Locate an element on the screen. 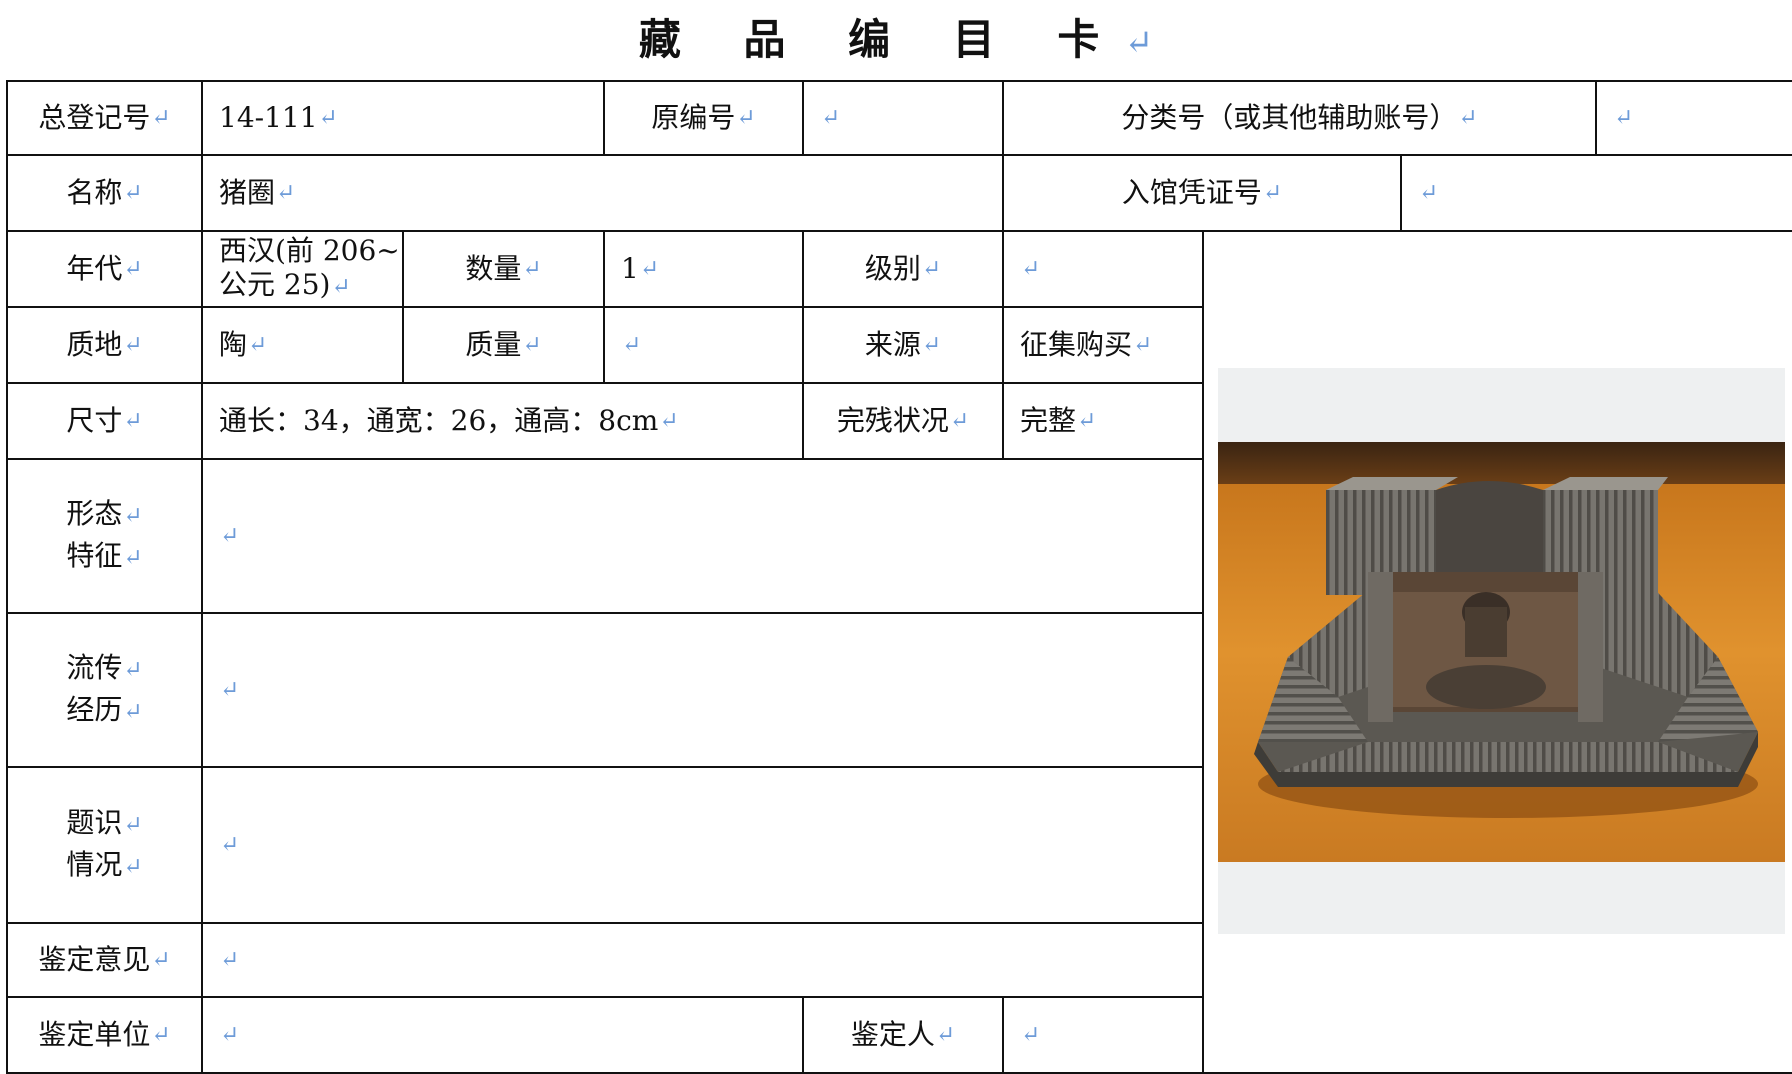 The image size is (1792, 1074). col-line-photo-left is located at coordinates (1203, 652).